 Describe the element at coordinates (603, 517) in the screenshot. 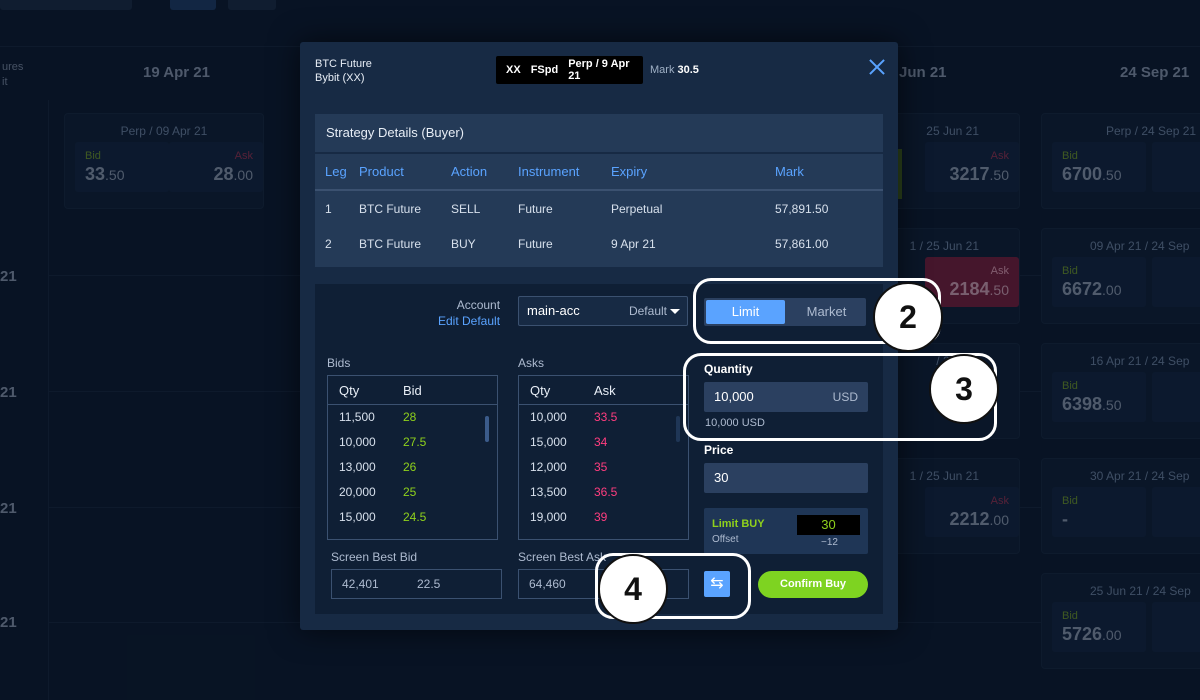

I see `list-item: 19,000 39` at that location.